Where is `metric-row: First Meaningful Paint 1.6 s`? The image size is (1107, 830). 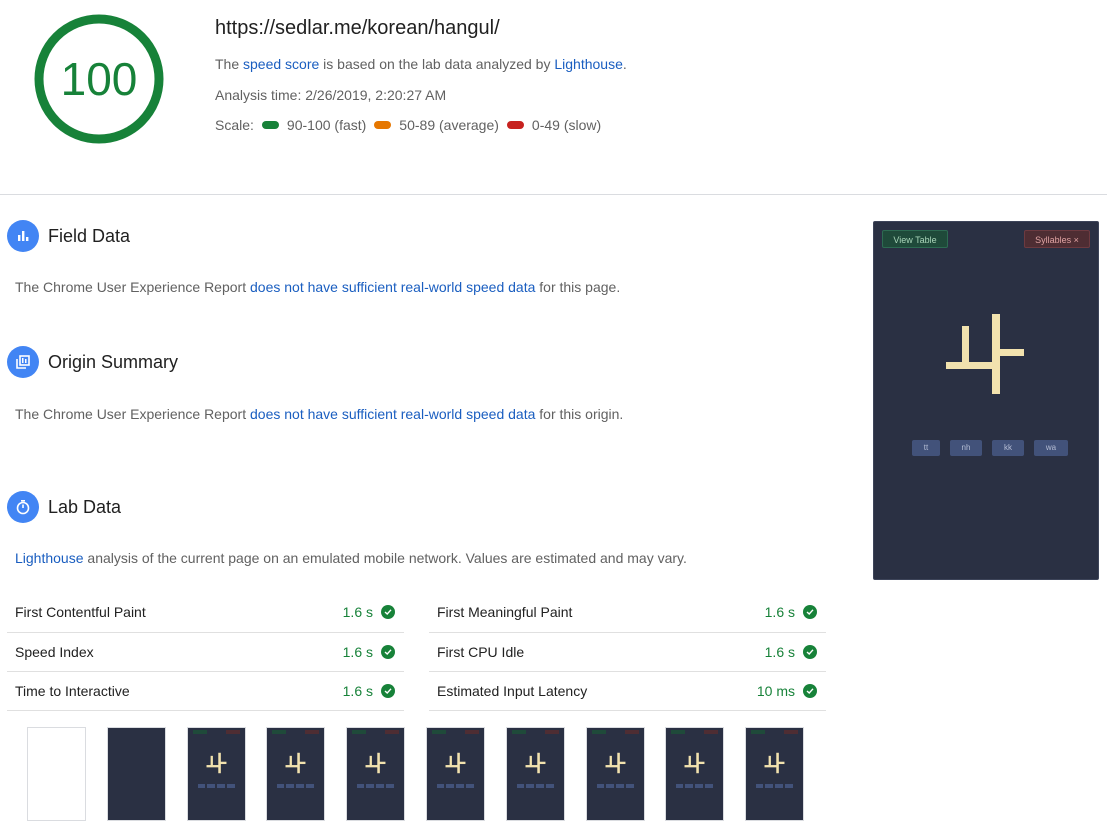
metric-row: First Meaningful Paint 1.6 s is located at coordinates (627, 612).